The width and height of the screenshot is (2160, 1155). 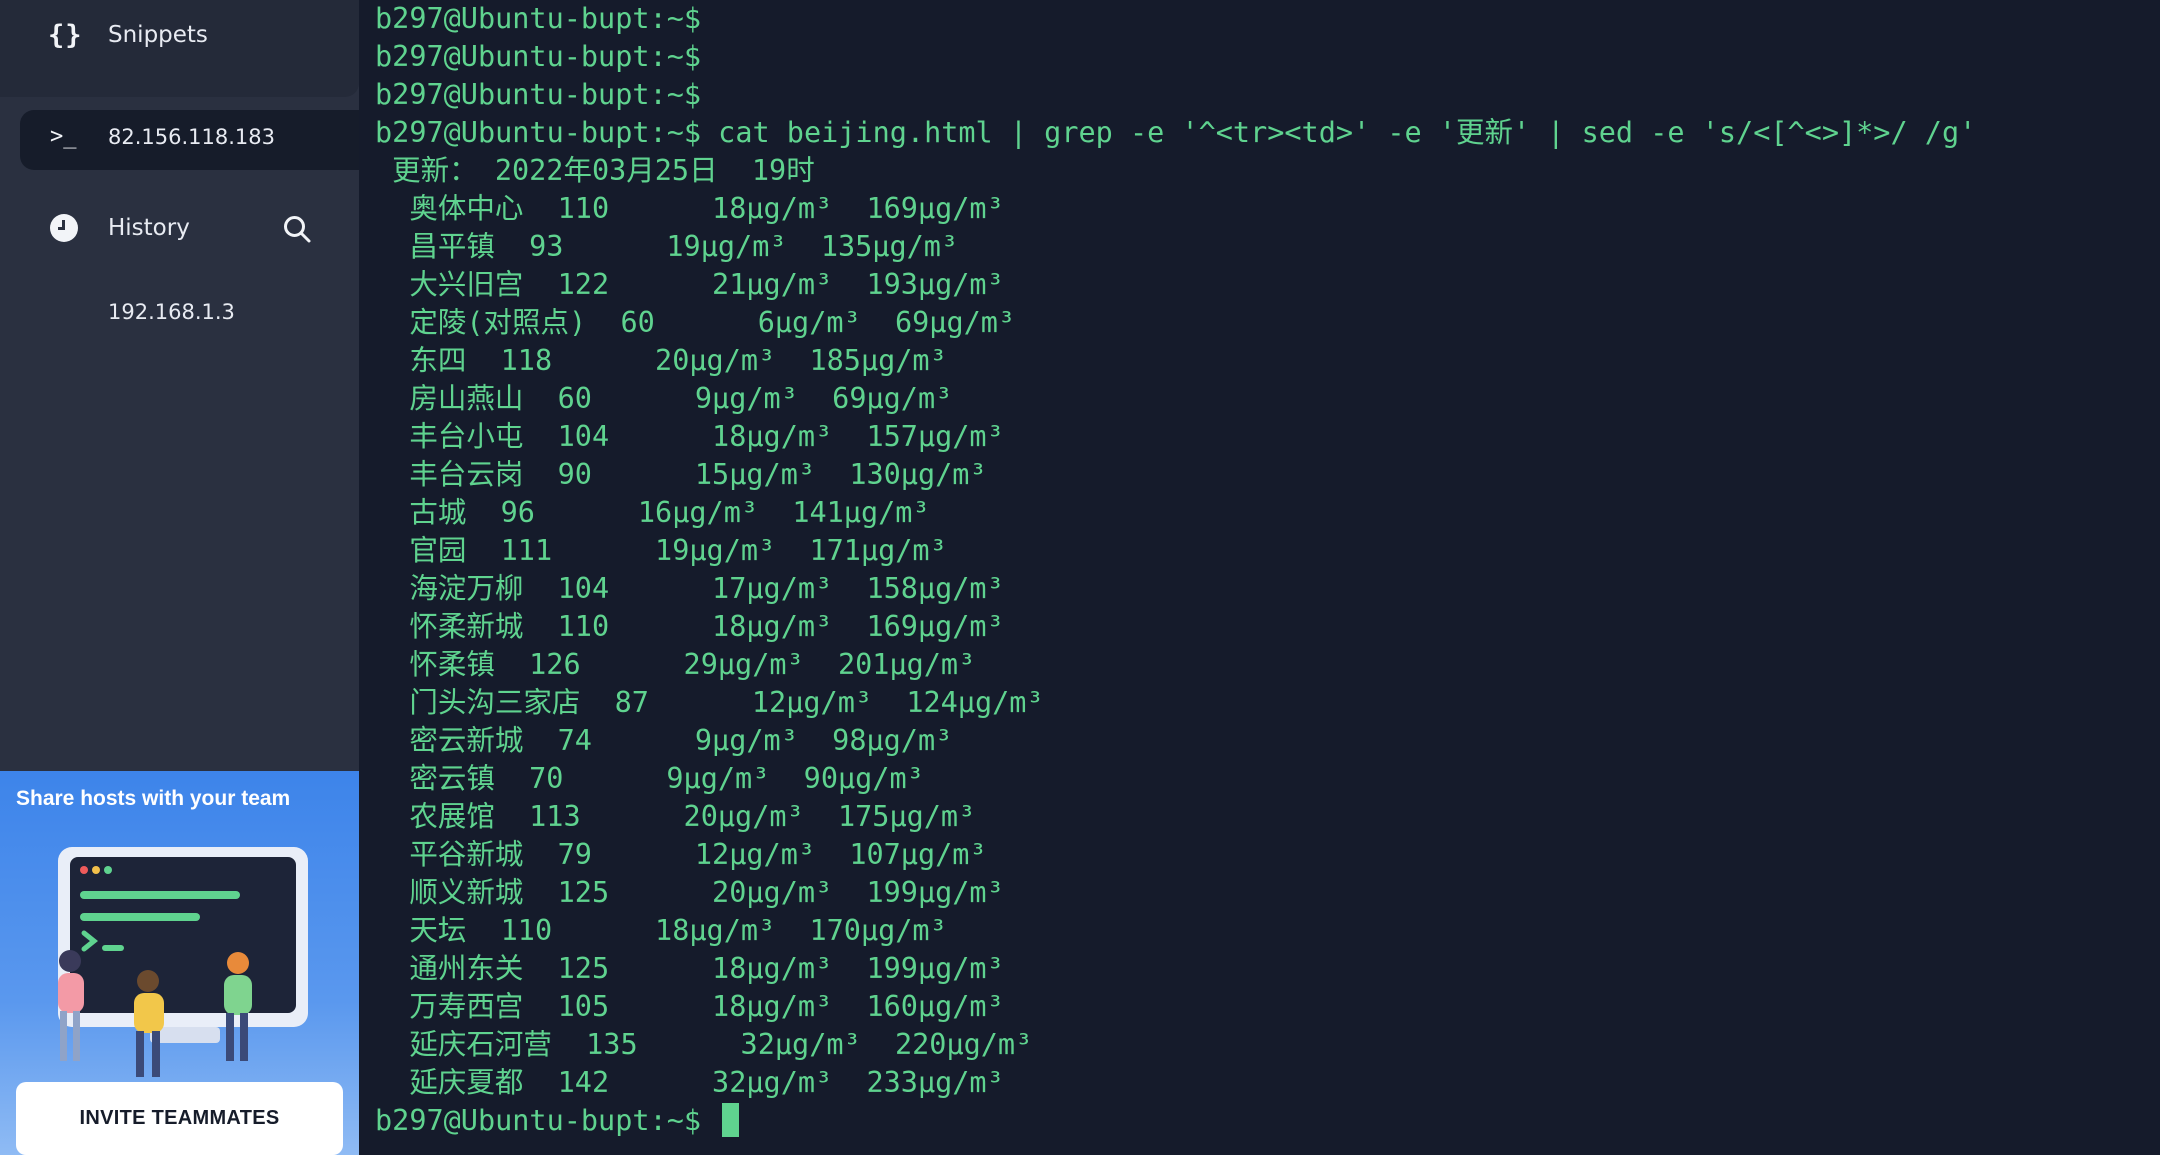 What do you see at coordinates (661, 360) in the screenshot?
I see `terminal-line: 东四 118 20µg/m³ 185µg/m³` at bounding box center [661, 360].